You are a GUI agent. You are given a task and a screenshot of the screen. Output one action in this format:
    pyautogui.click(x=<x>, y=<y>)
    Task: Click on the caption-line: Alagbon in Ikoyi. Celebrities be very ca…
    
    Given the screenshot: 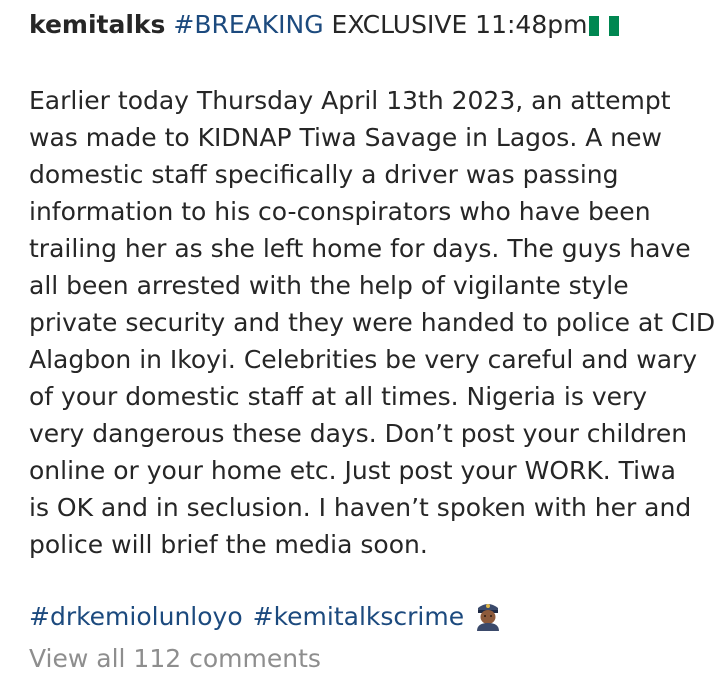 What is the action you would take?
    pyautogui.click(x=363, y=359)
    